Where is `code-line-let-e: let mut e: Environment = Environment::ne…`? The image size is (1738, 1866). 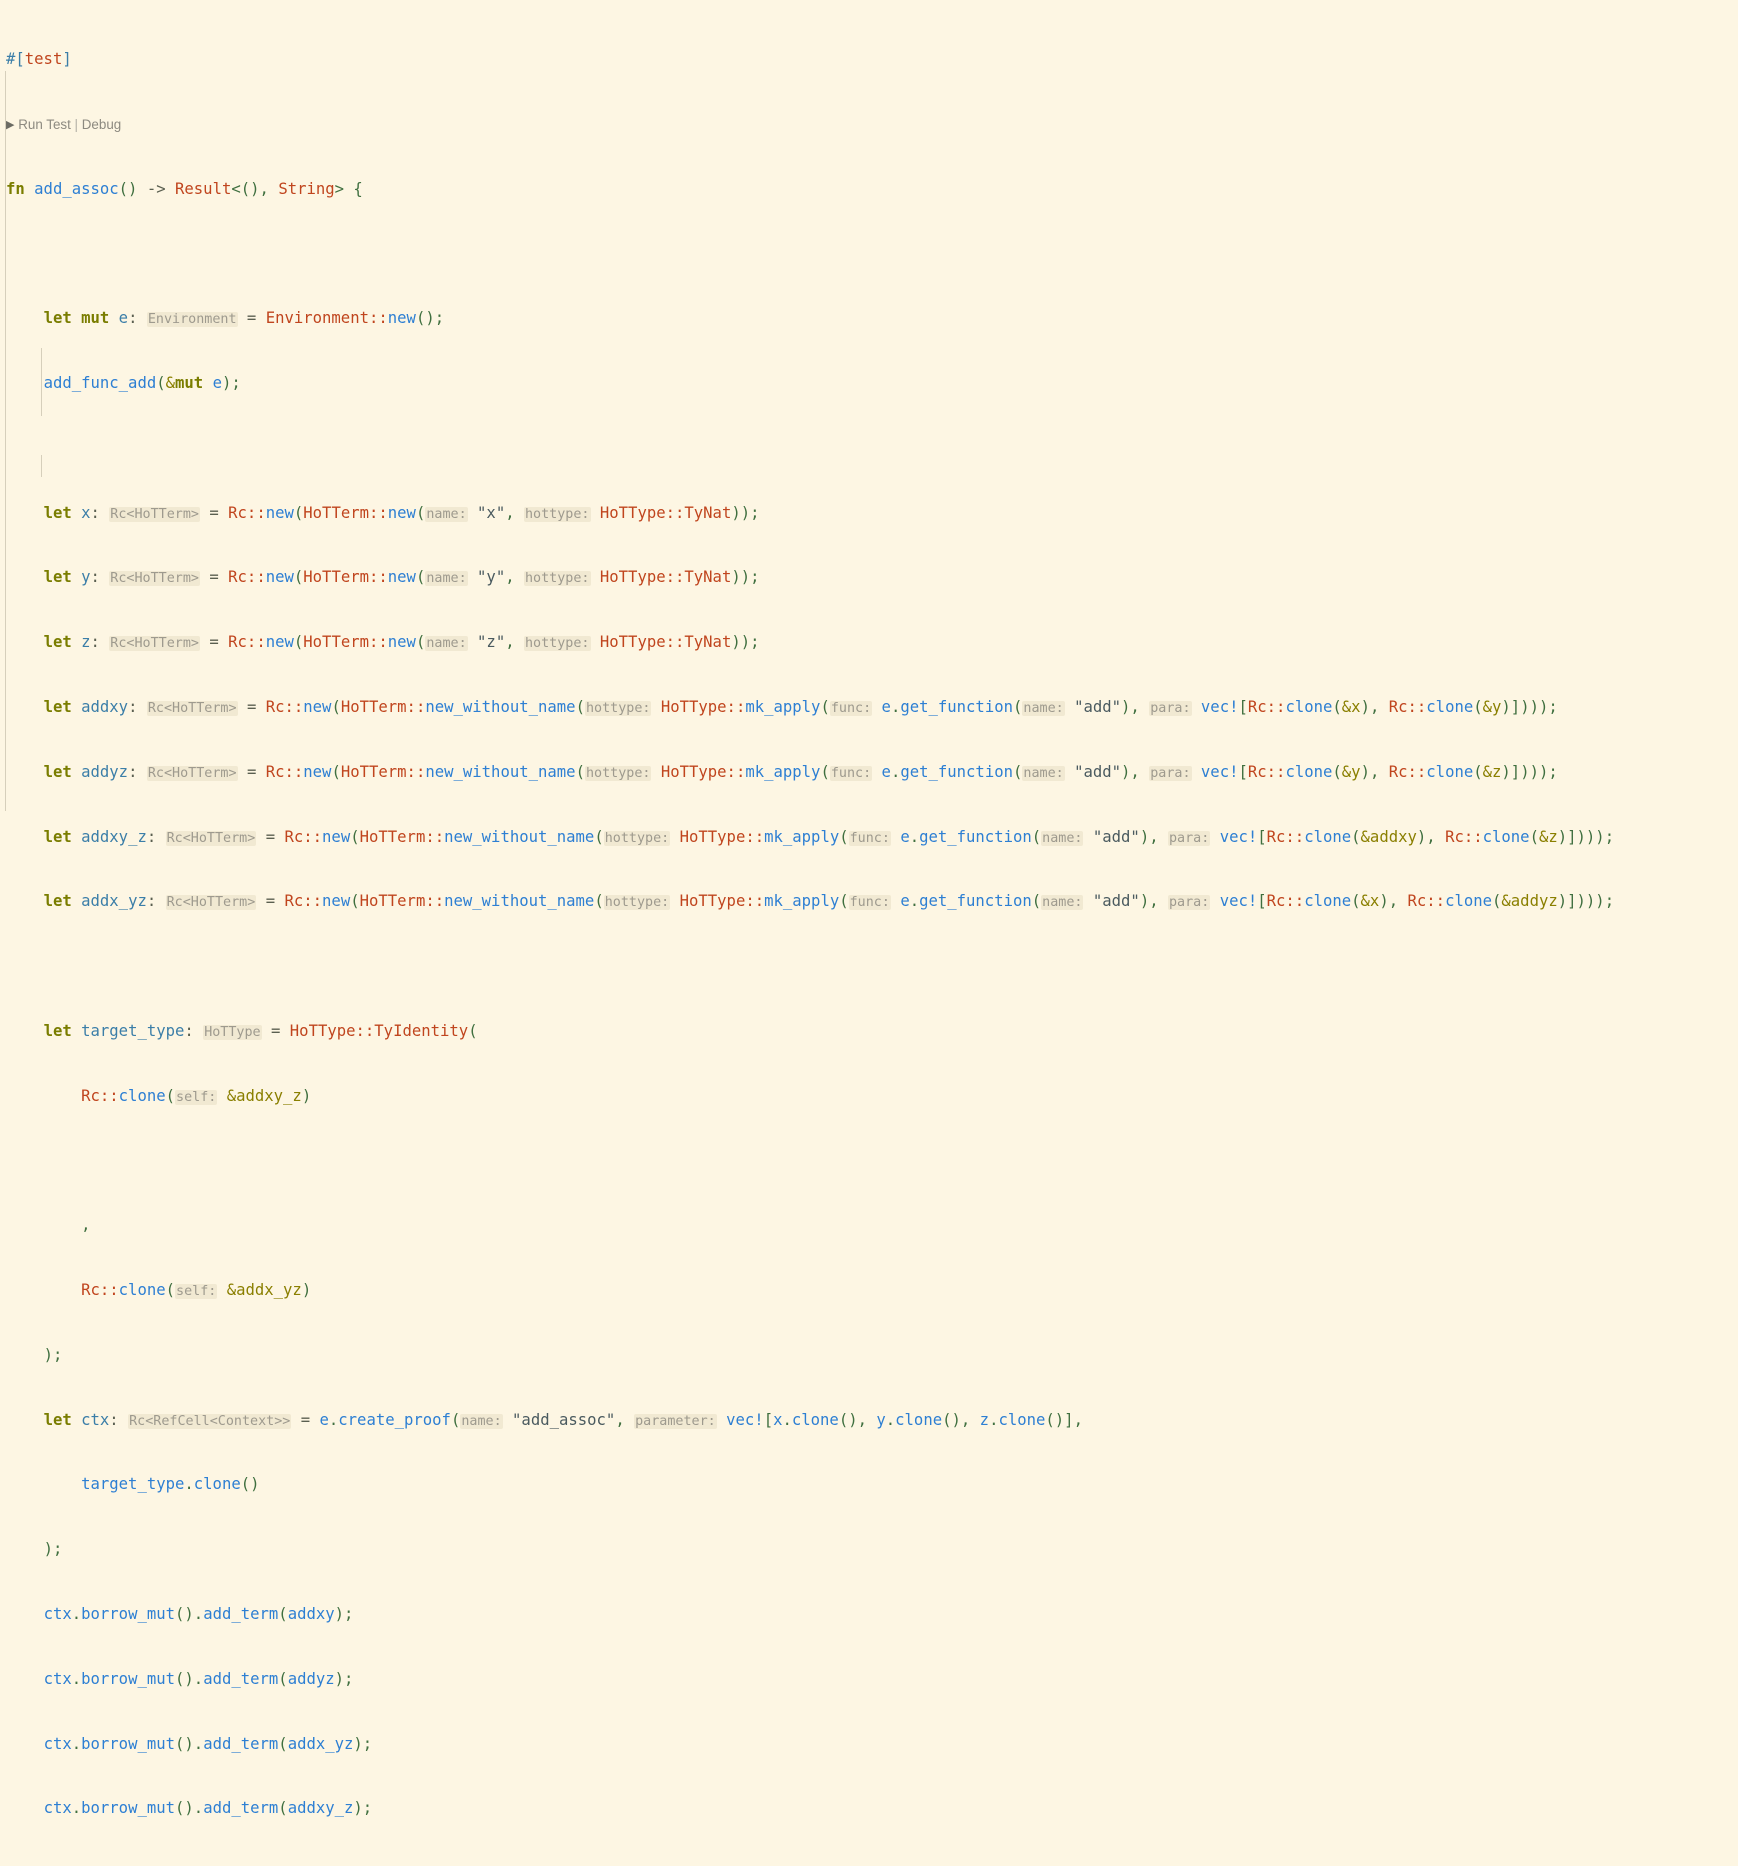
code-line-let-e: let mut e: Environment = Environment::ne… is located at coordinates (244, 318).